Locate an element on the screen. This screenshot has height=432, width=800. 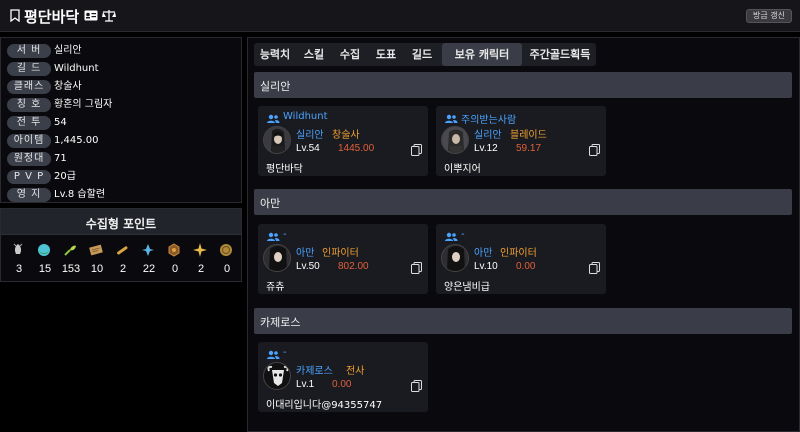
tab-stats: 능력치 is located at coordinates (275, 54).